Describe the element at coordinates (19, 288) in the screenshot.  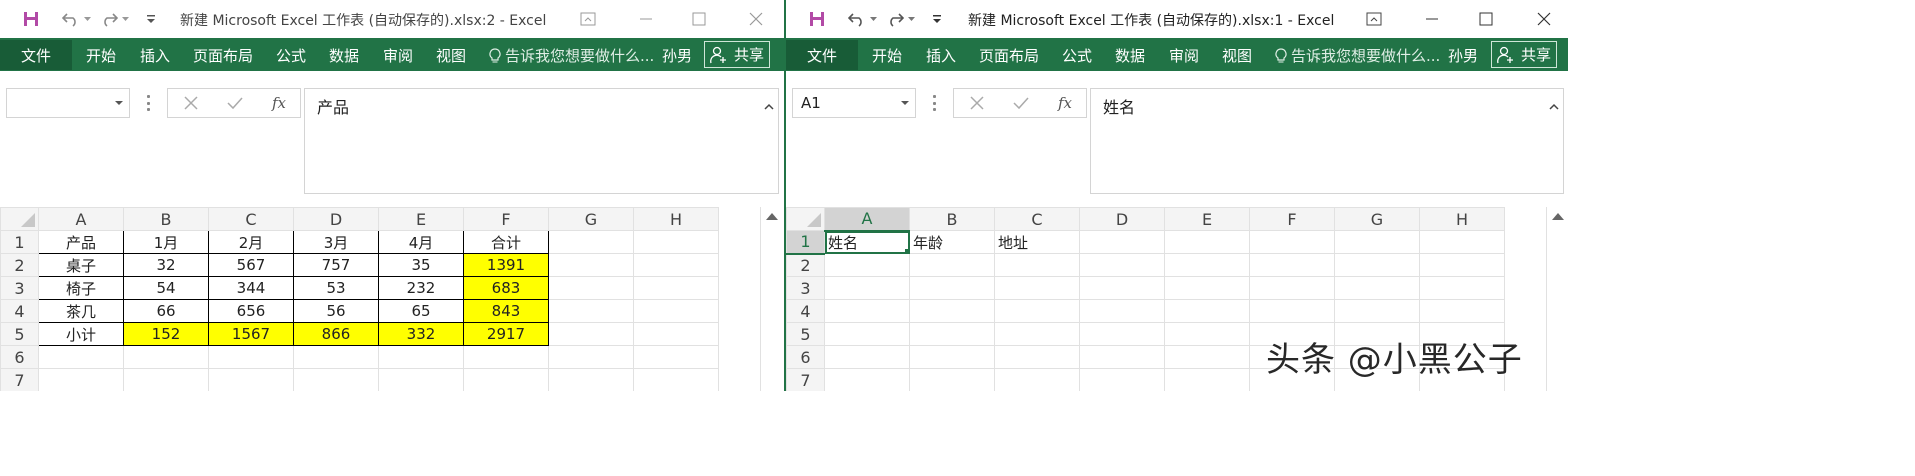
I see `row-header-3: 3` at that location.